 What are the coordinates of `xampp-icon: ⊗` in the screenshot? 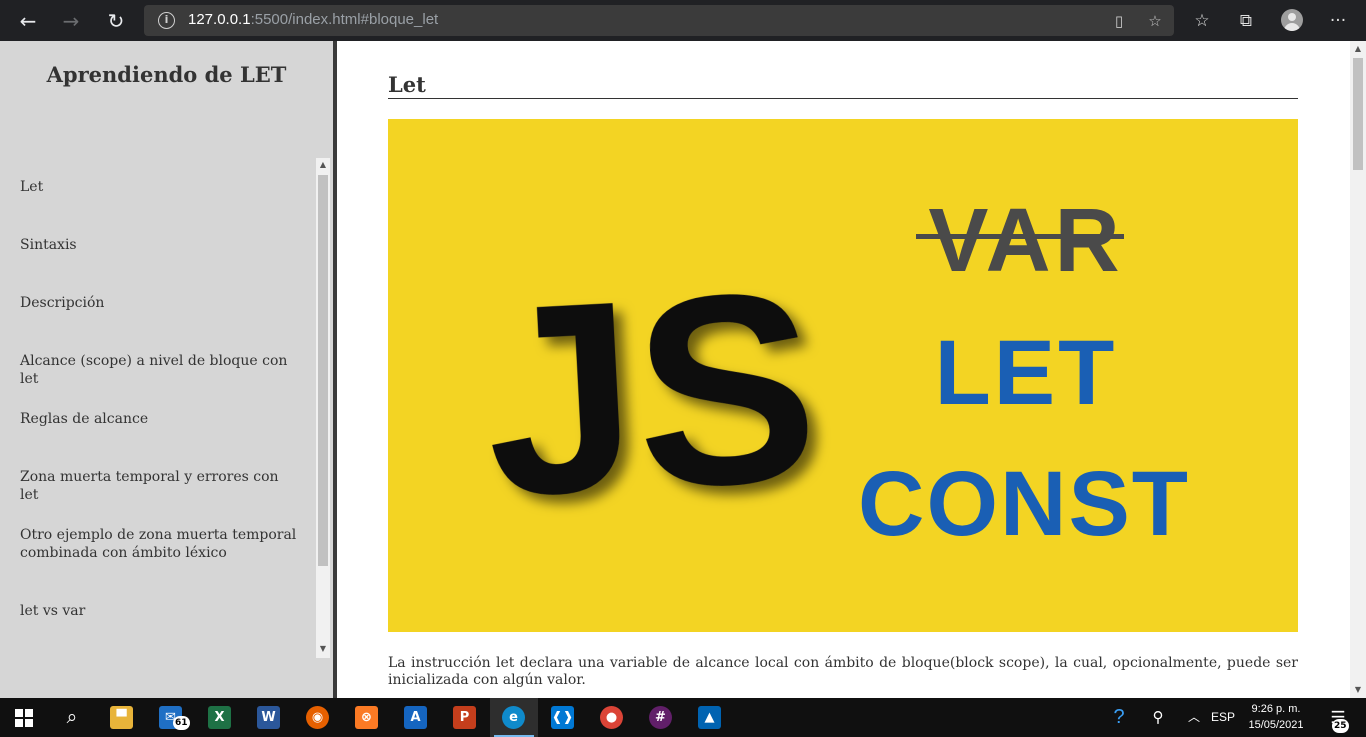 It's located at (366, 717).